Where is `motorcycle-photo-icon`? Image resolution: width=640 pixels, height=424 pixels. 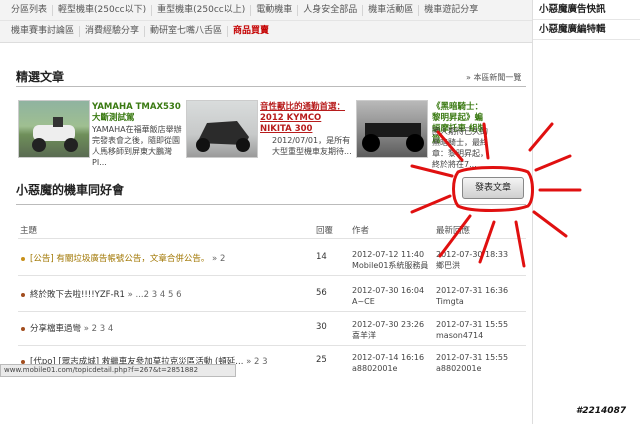 motorcycle-photo-icon is located at coordinates (55, 134).